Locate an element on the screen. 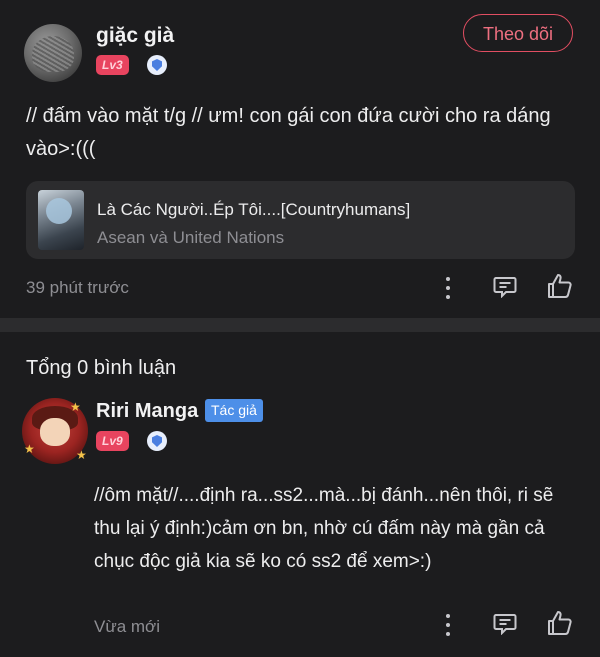 The image size is (600, 657). story-subtitle: Asean và United Nations is located at coordinates (191, 237).